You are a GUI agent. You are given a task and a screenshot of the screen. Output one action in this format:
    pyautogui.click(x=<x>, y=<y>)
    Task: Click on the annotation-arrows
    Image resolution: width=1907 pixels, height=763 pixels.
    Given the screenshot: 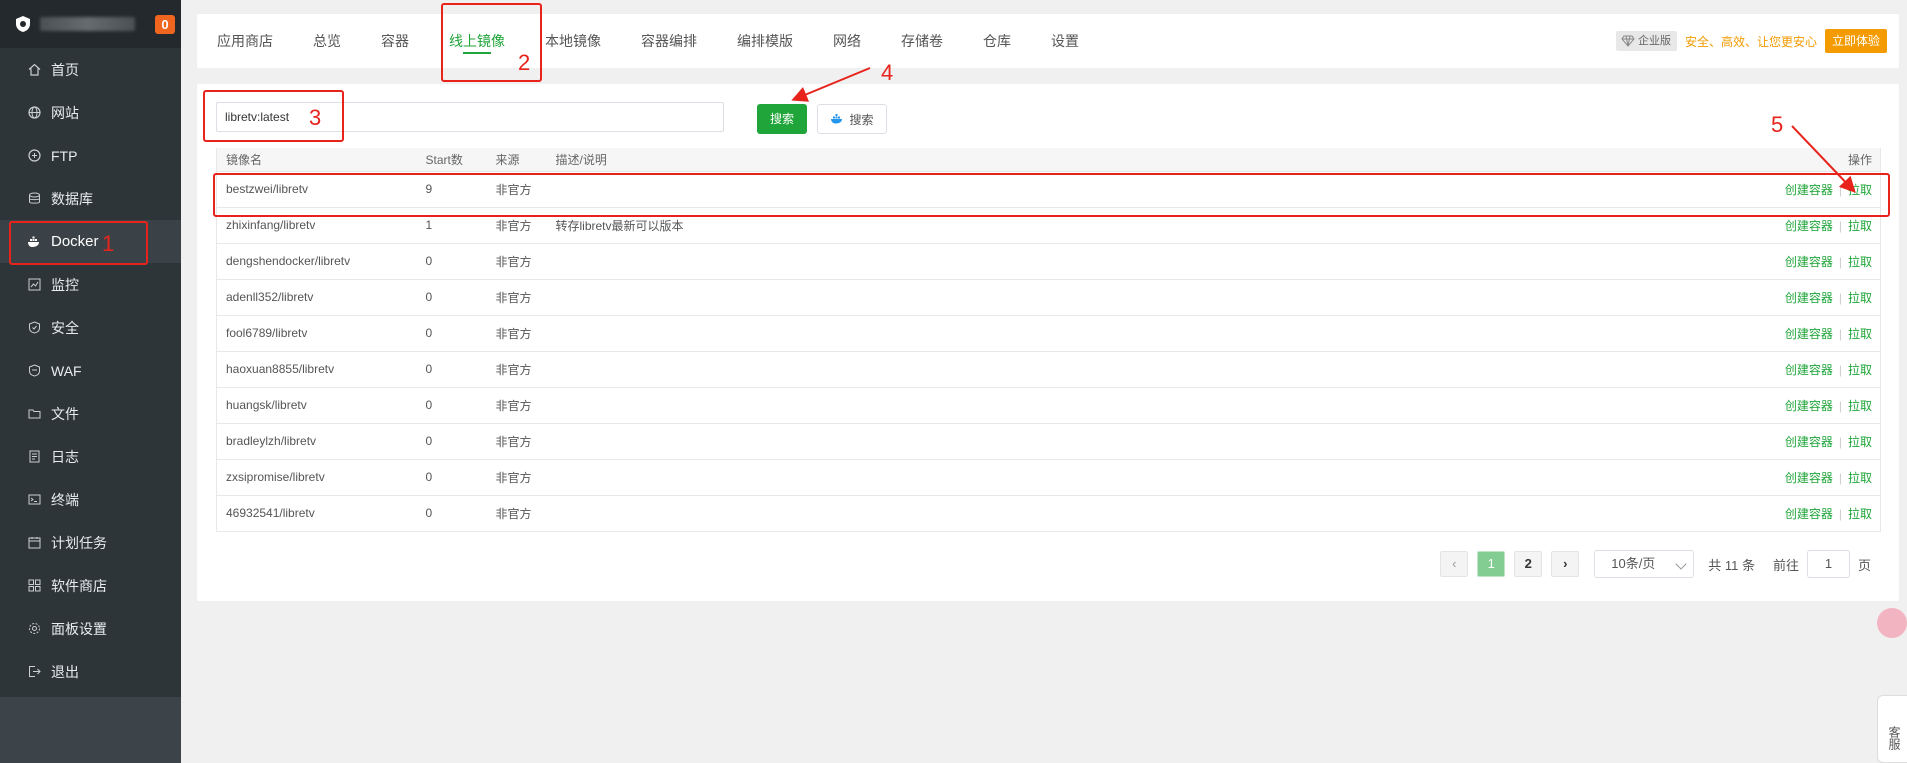 What is the action you would take?
    pyautogui.click(x=1323, y=130)
    